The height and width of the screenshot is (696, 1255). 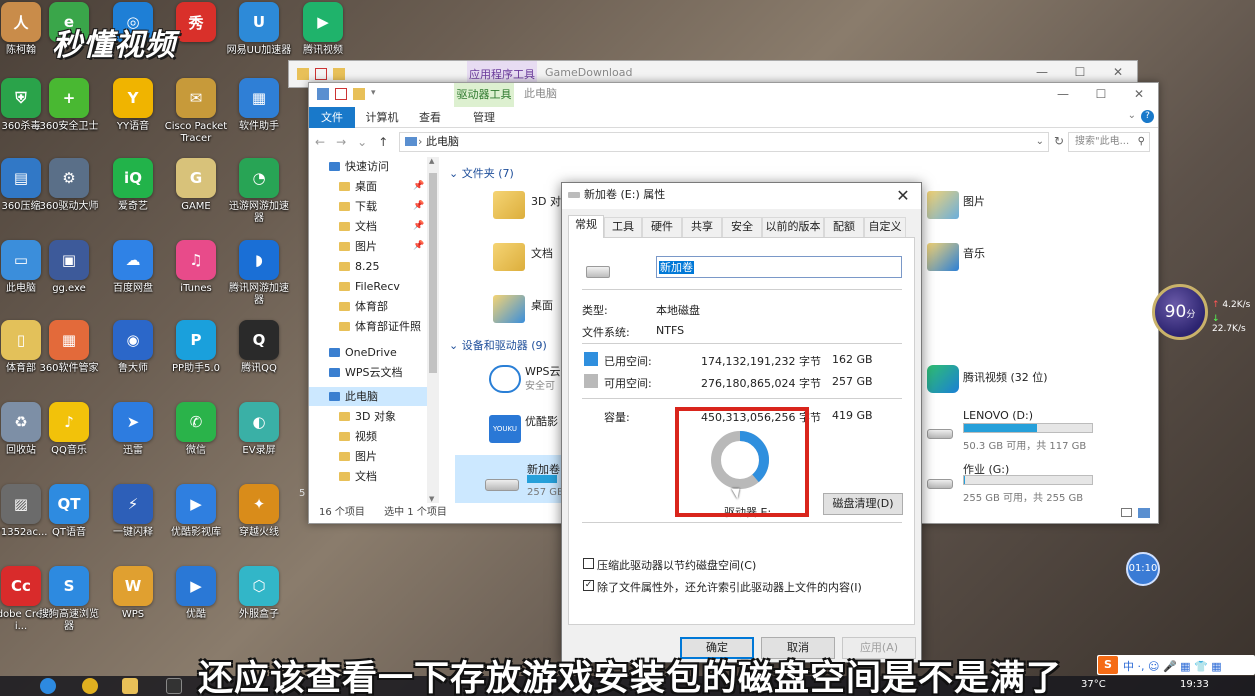 I want to click on desktop-shortcut: Q 腾讯QQ, so click(x=259, y=347).